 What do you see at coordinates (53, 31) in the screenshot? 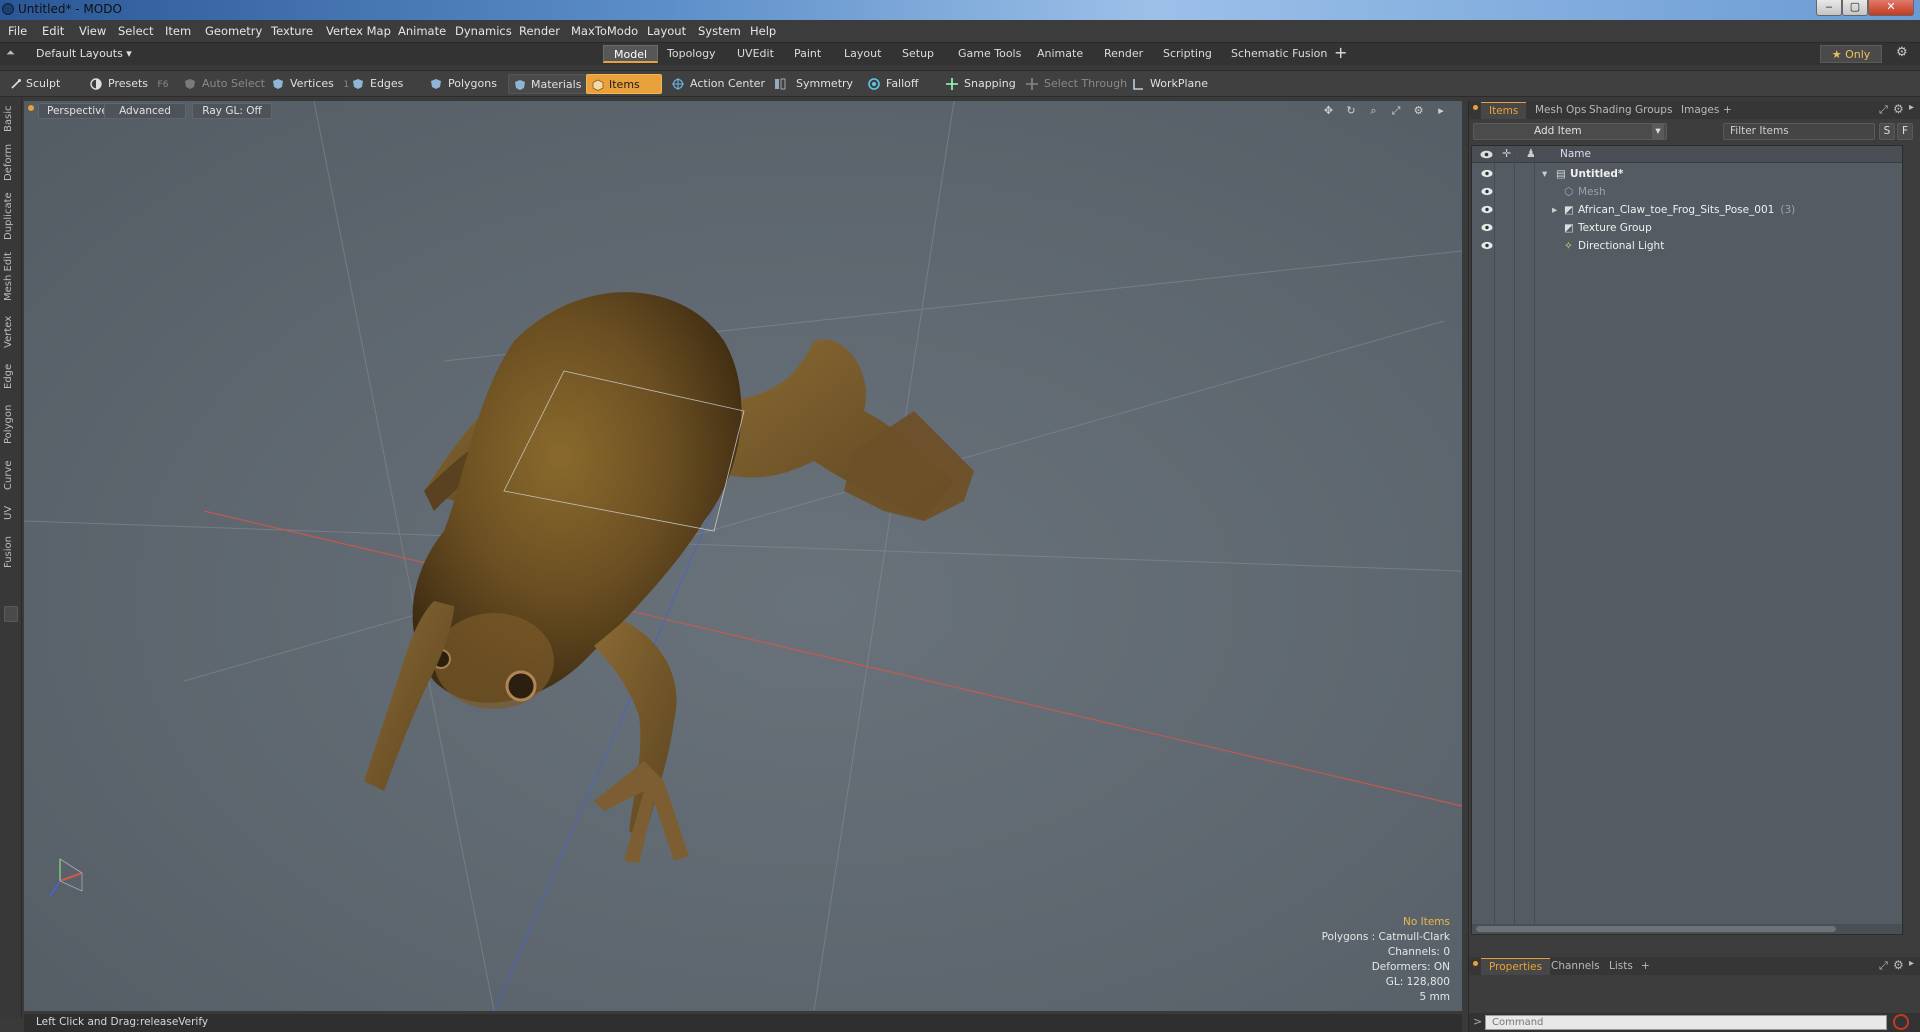
I see `menu-edit: Edit` at bounding box center [53, 31].